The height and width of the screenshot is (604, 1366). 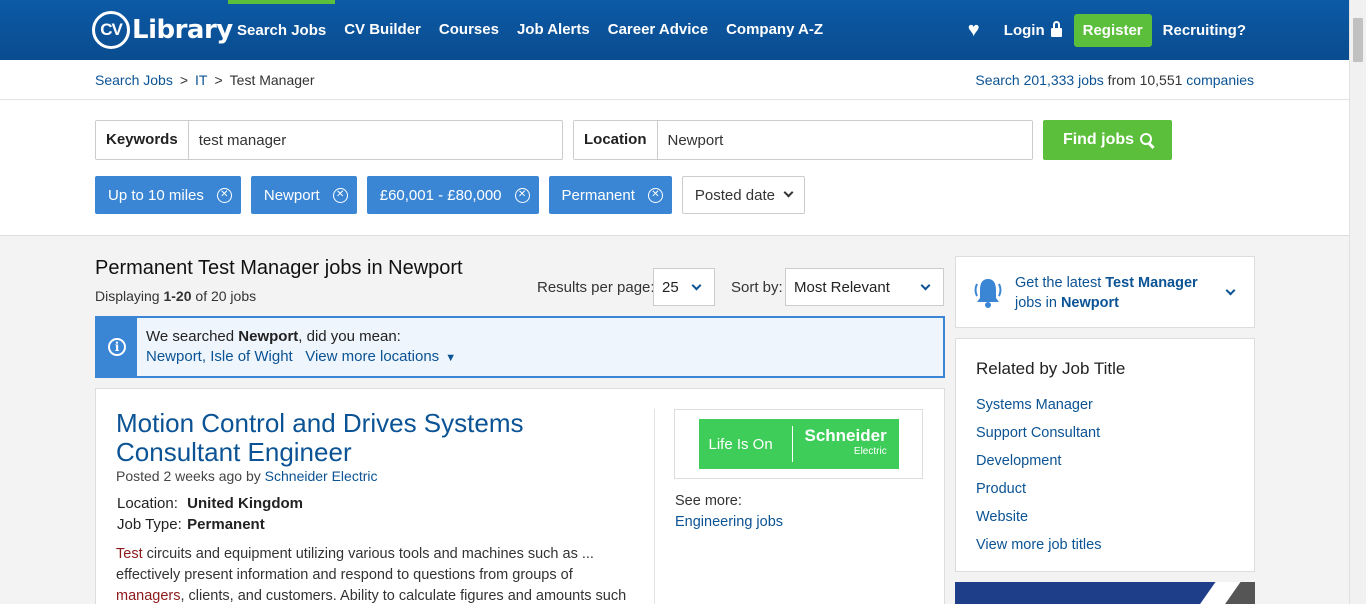 I want to click on advert-banner, so click(x=1105, y=593).